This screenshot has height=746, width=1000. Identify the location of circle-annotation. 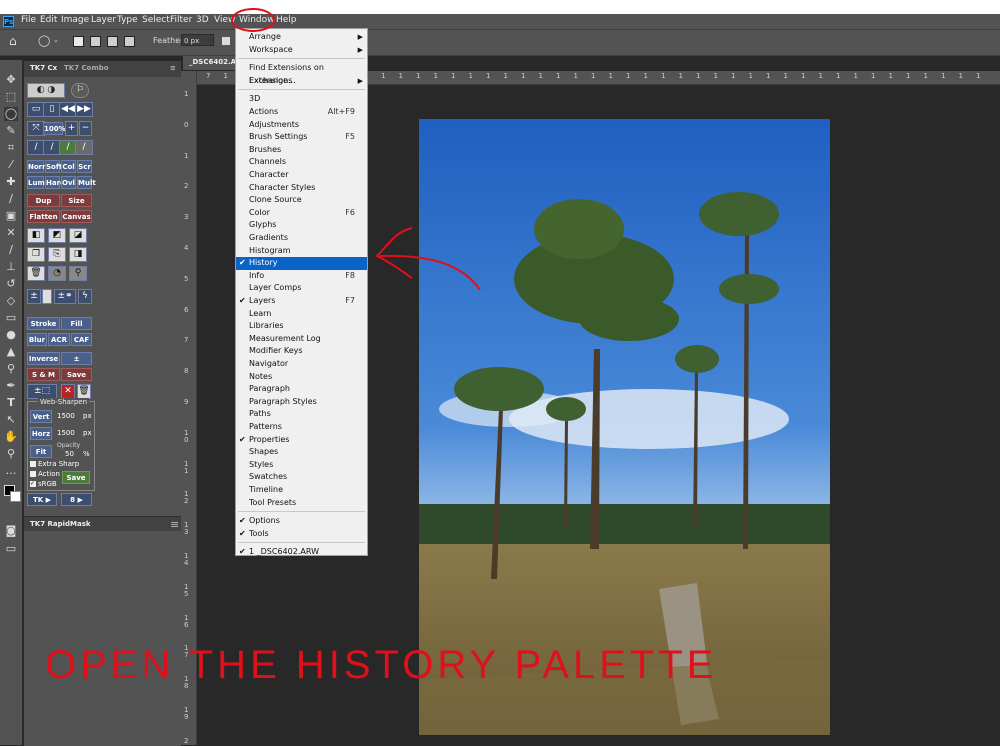
(253, 20).